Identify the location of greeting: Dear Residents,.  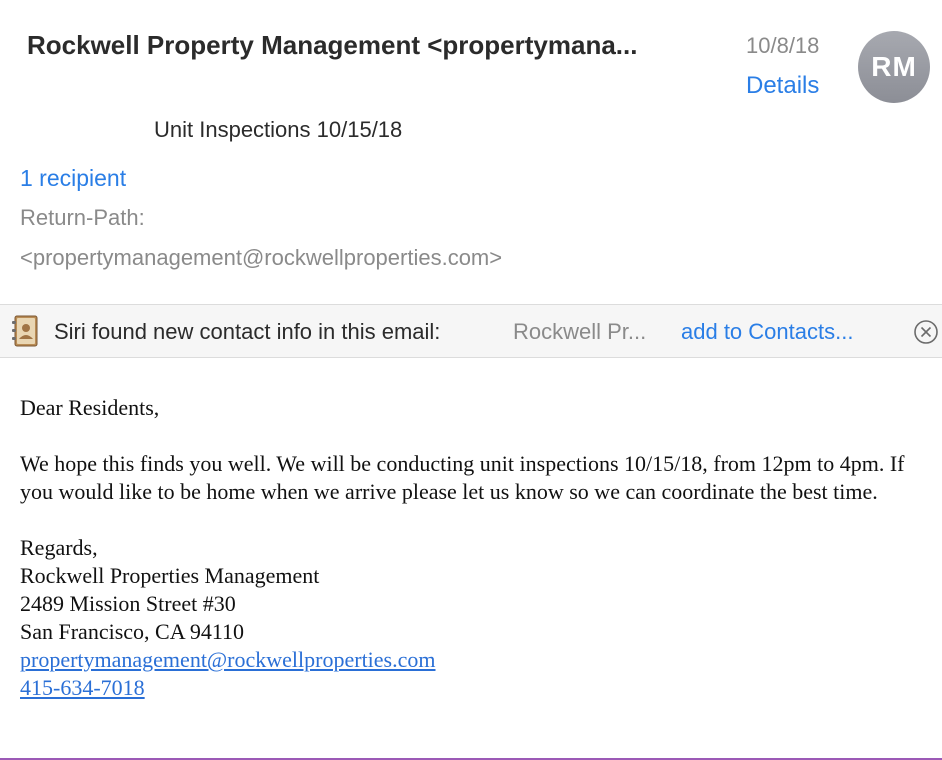
(90, 407).